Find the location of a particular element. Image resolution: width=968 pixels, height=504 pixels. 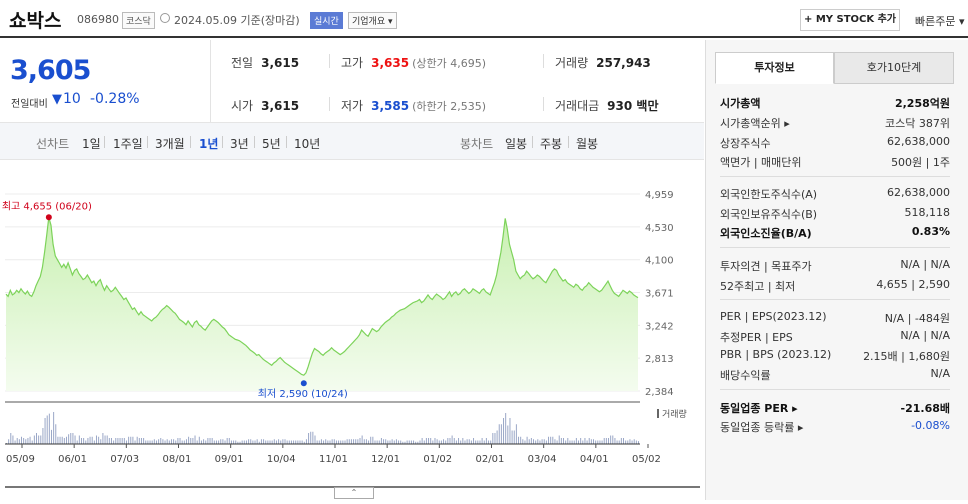

period-1y: 1년 is located at coordinates (208, 143).